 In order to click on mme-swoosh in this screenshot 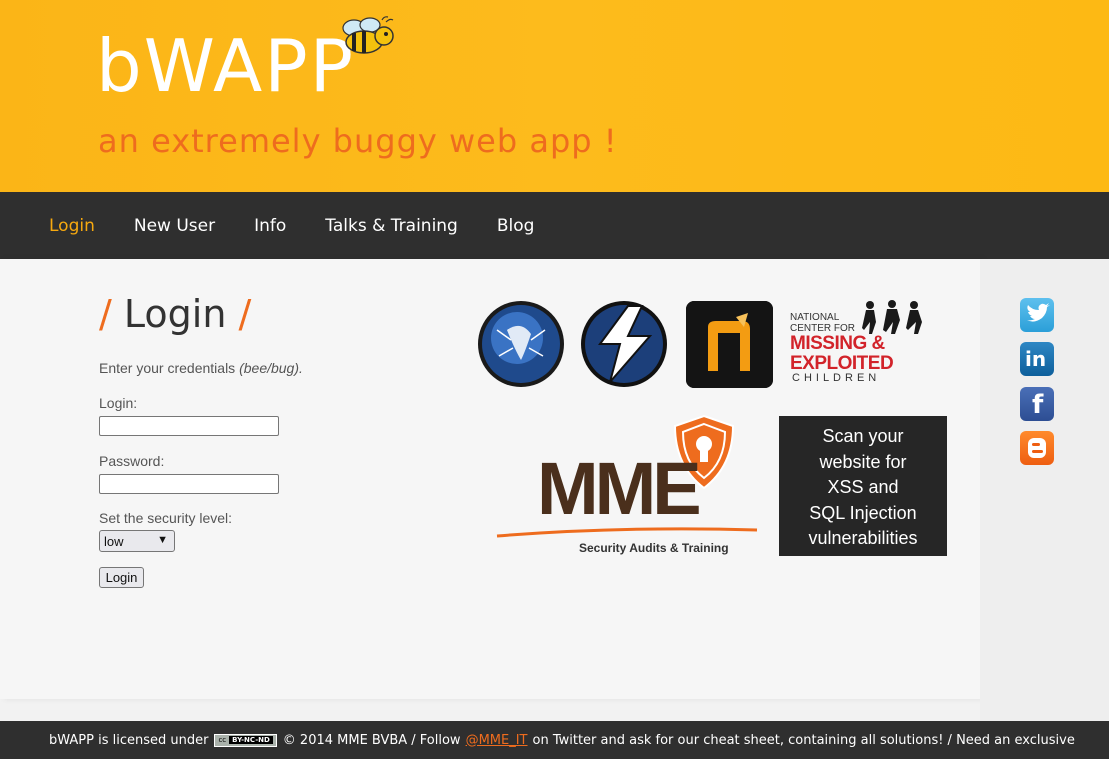, I will do `click(627, 532)`.